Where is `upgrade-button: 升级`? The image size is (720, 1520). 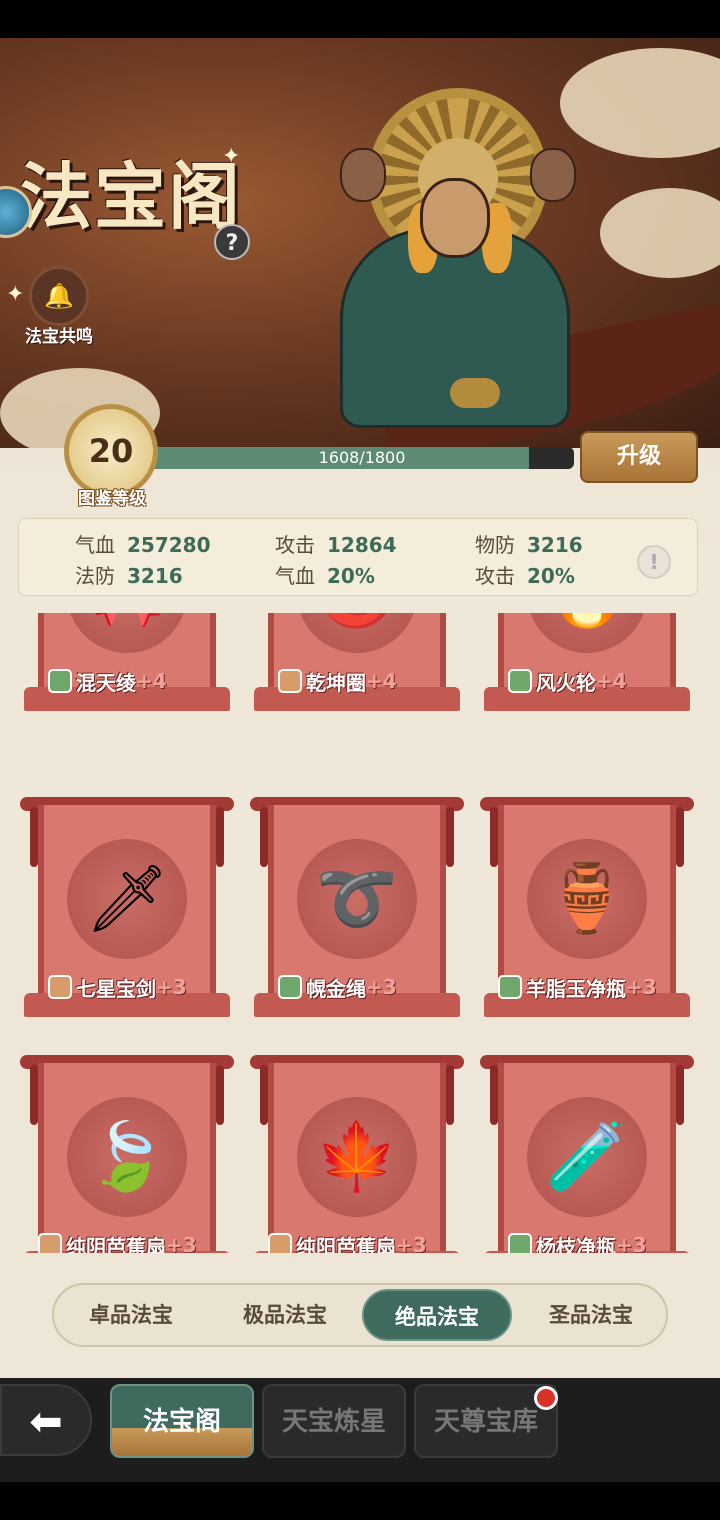
upgrade-button: 升级 is located at coordinates (639, 457).